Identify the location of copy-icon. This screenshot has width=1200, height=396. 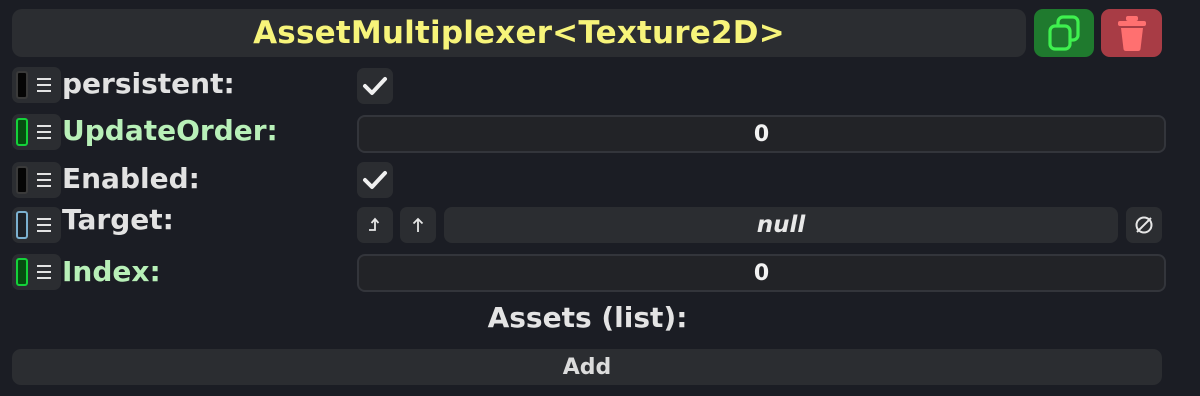
(1064, 33).